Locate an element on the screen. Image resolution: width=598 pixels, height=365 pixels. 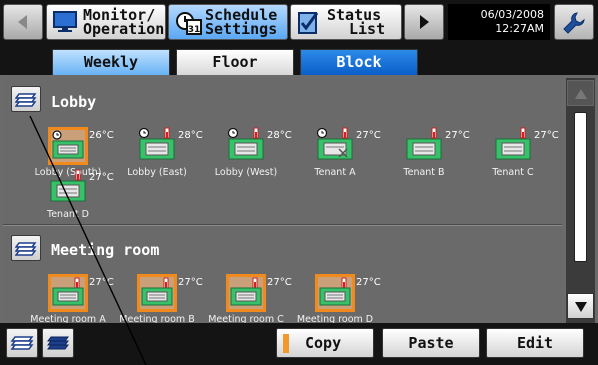
calendar-day-text: 31 is located at coordinates (194, 30).